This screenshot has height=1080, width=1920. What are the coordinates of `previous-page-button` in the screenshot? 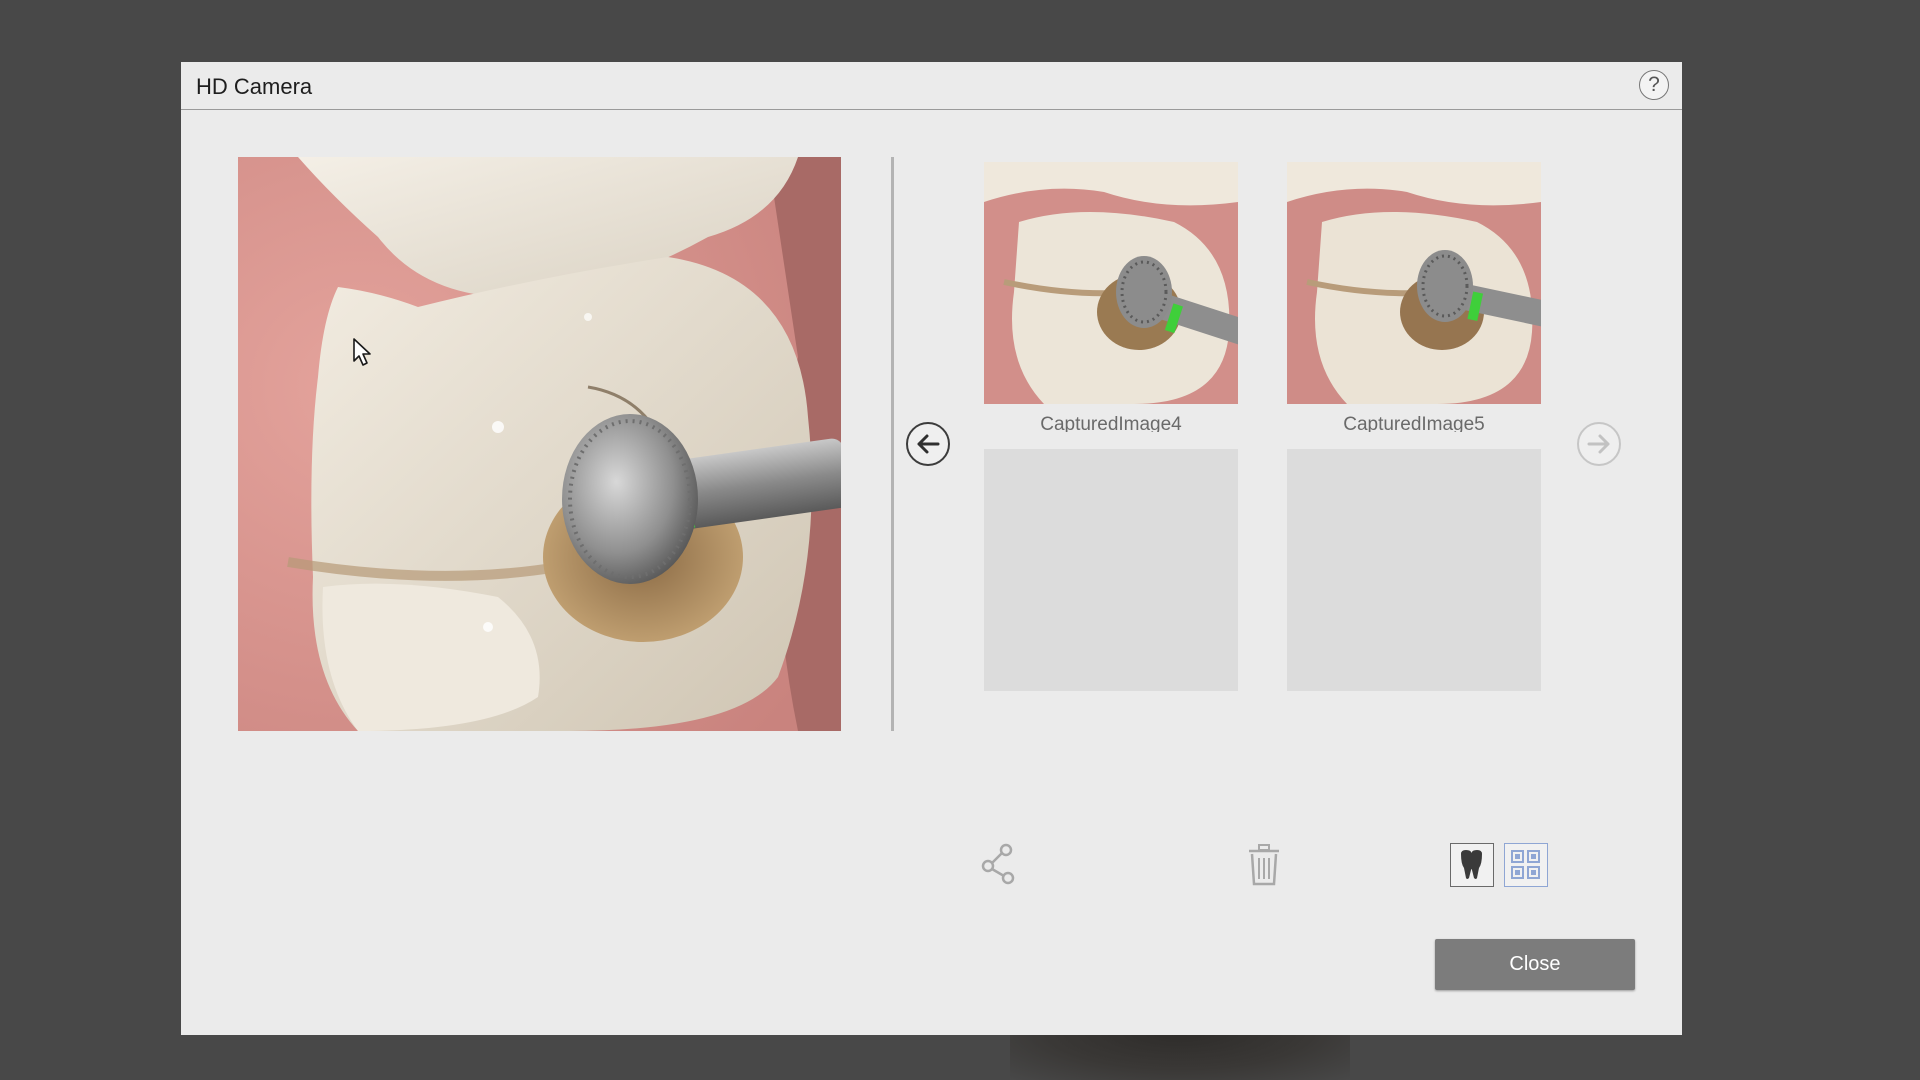 It's located at (928, 444).